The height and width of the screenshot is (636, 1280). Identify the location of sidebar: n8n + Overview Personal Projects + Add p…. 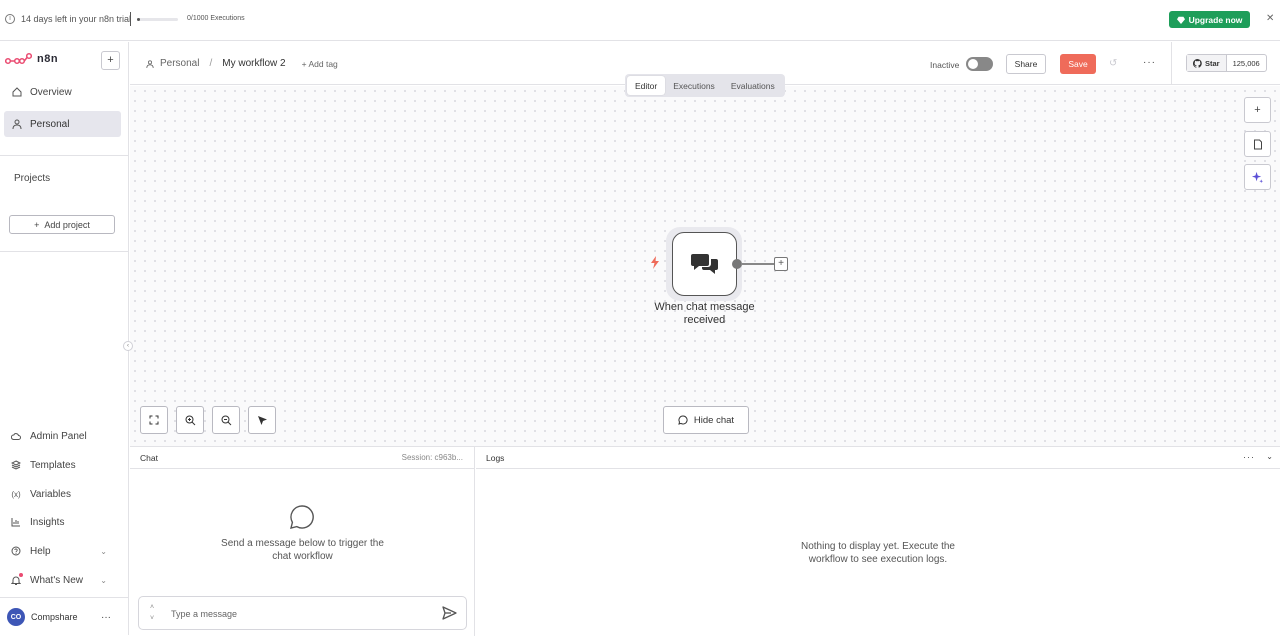
(66, 338).